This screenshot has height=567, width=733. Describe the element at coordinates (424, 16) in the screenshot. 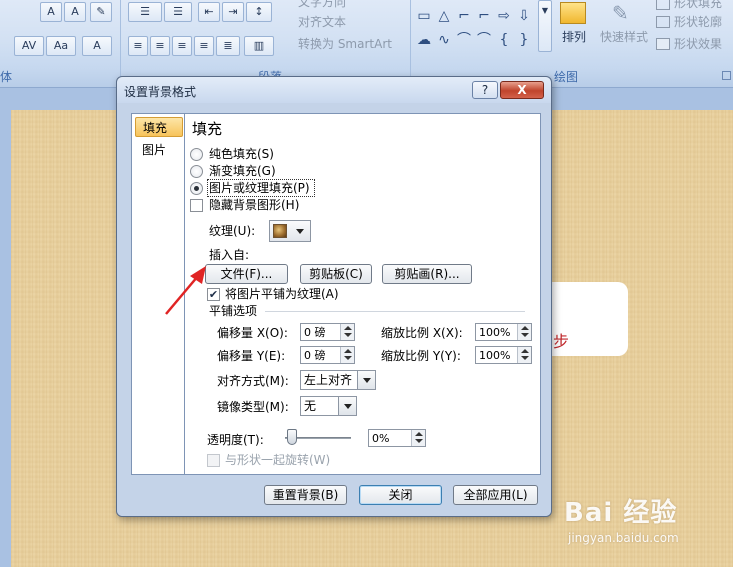

I see `rectangle-shape-icon: ▭` at that location.